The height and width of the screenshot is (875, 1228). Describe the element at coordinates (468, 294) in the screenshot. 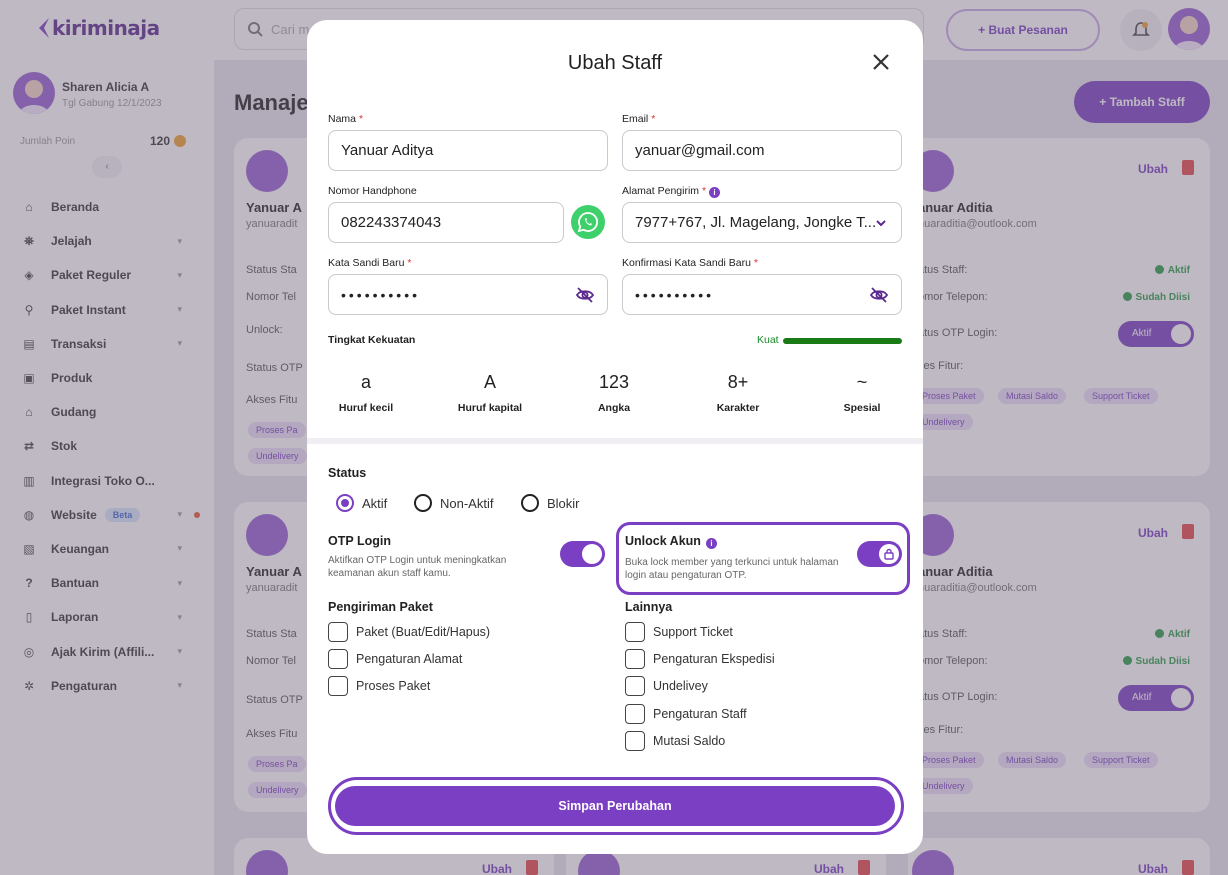

I see `password-field: ••••••••••` at that location.